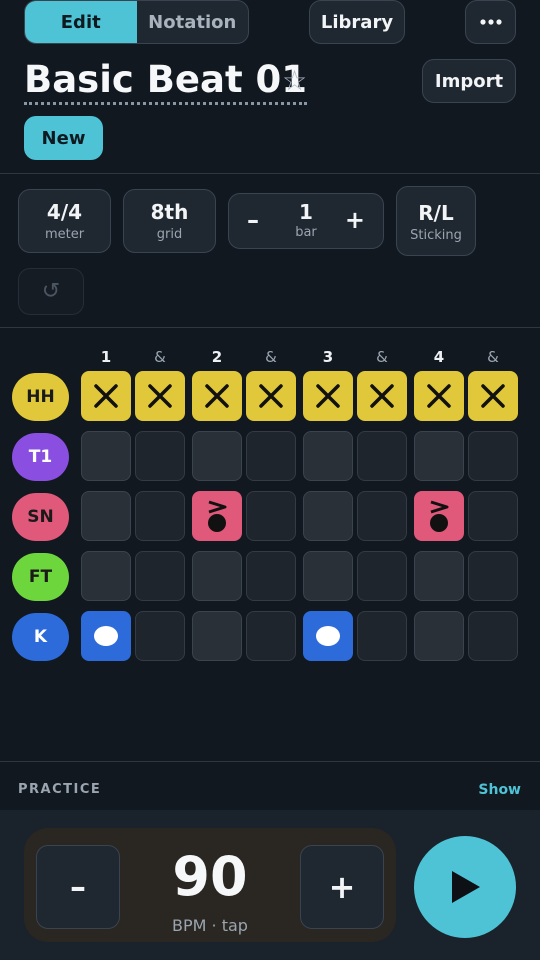 The height and width of the screenshot is (960, 540). What do you see at coordinates (81, 22) in the screenshot?
I see `tab-edit: Edit` at bounding box center [81, 22].